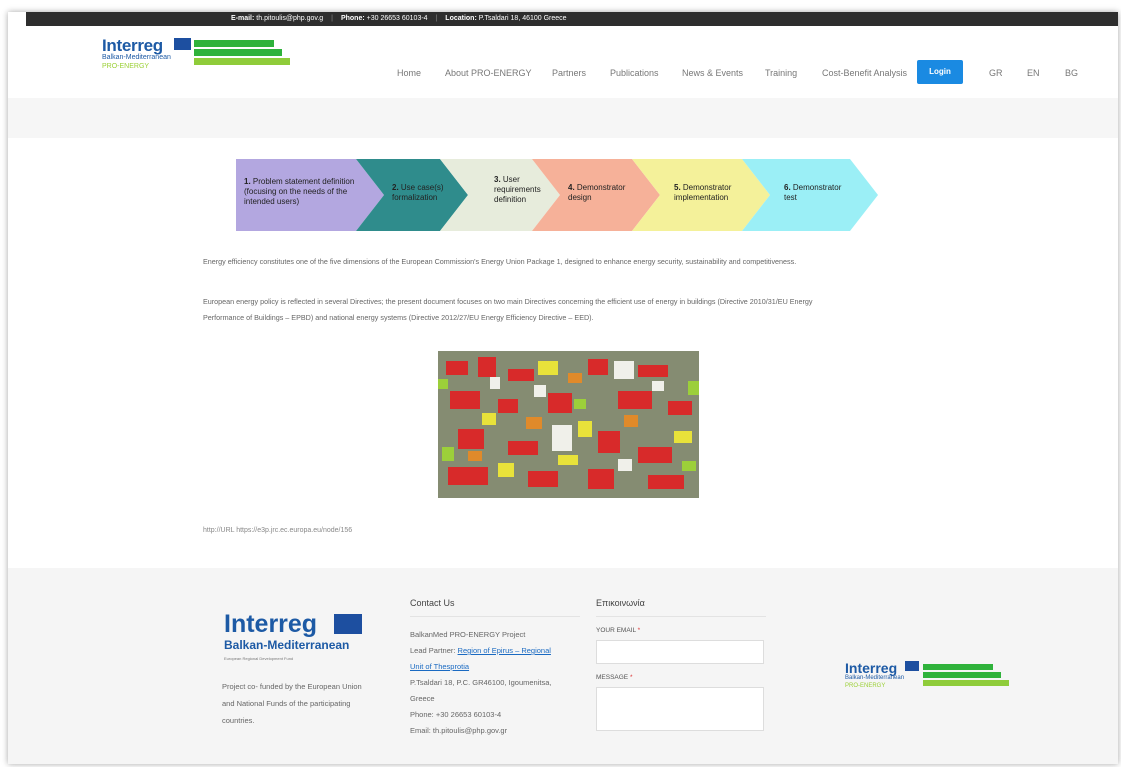 This screenshot has height=767, width=1121. I want to click on contact-form-title: Επικοινωνία, so click(681, 607).